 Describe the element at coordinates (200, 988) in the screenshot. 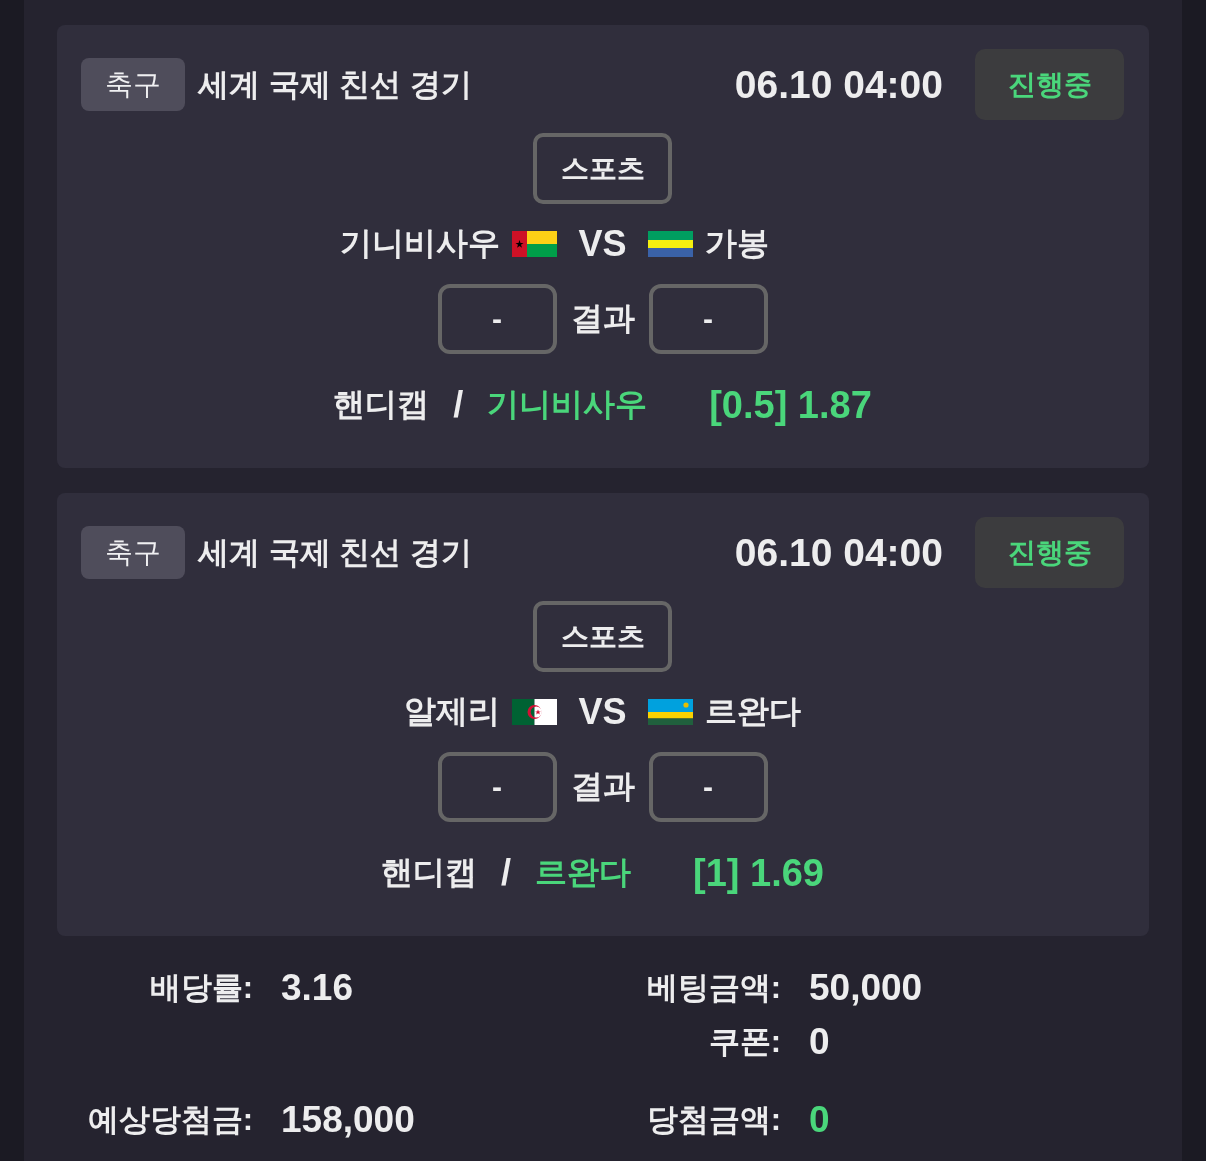

I see `summary-label: 배당률:` at that location.